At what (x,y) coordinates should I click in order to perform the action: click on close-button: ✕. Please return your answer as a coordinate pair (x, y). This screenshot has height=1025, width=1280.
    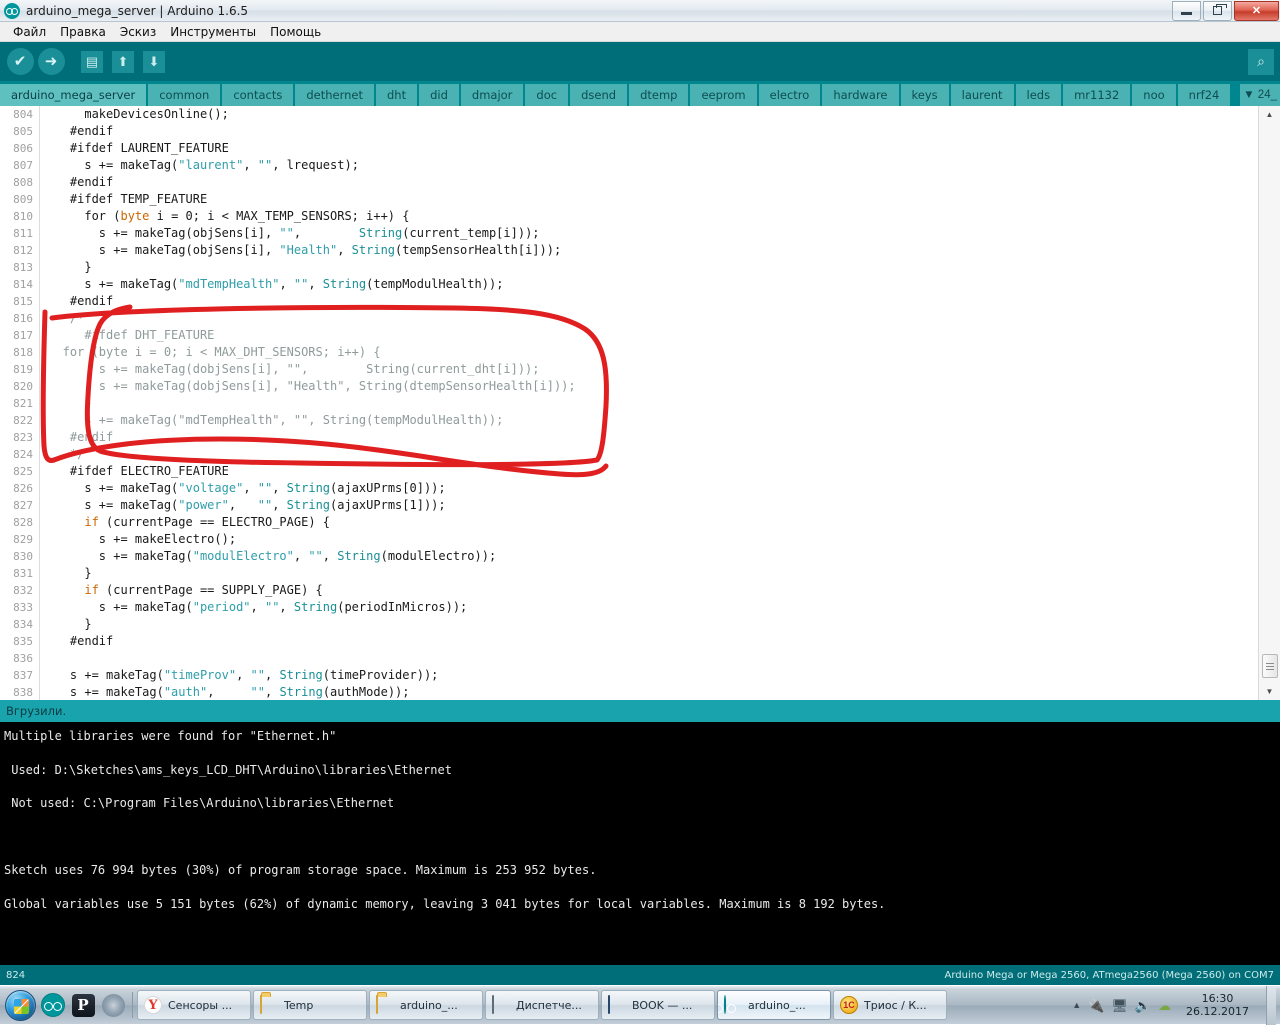
    Looking at the image, I should click on (1256, 10).